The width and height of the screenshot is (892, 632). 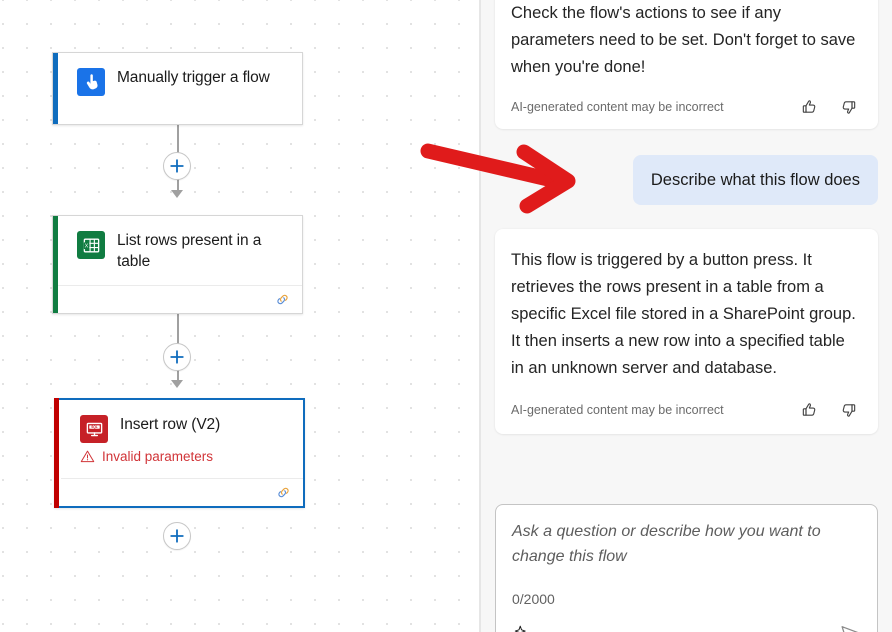 I want to click on node-title: Insert row (V2), so click(x=170, y=424).